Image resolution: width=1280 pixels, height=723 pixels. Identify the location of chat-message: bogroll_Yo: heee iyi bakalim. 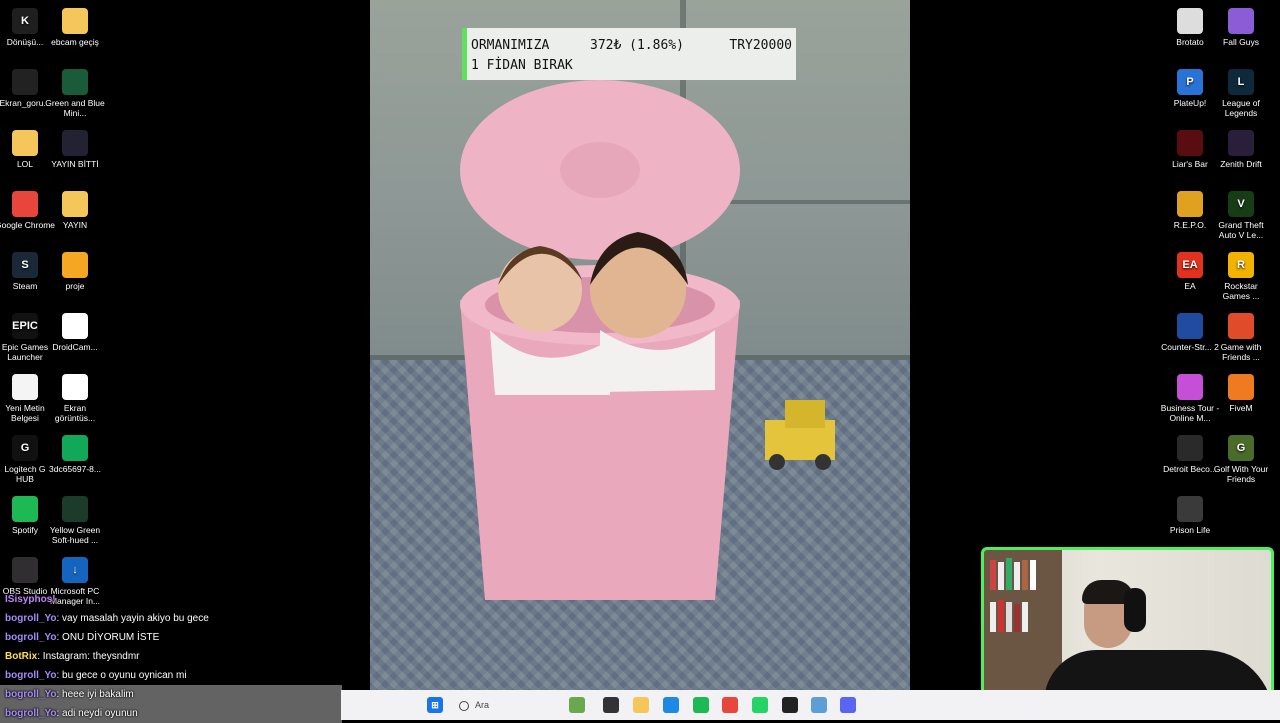
(171, 694).